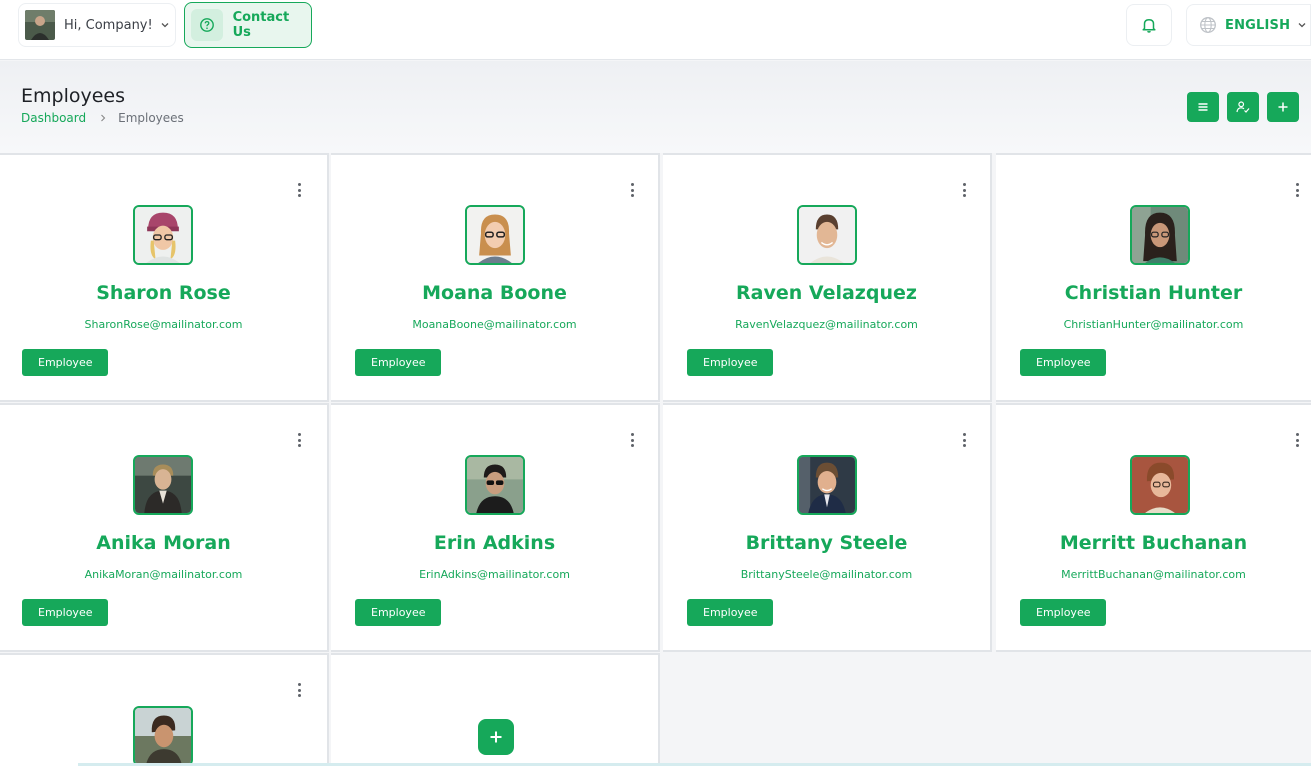 Image resolution: width=1311 pixels, height=766 pixels. I want to click on employee-email: BrittanySteele@mailinator.com, so click(826, 574).